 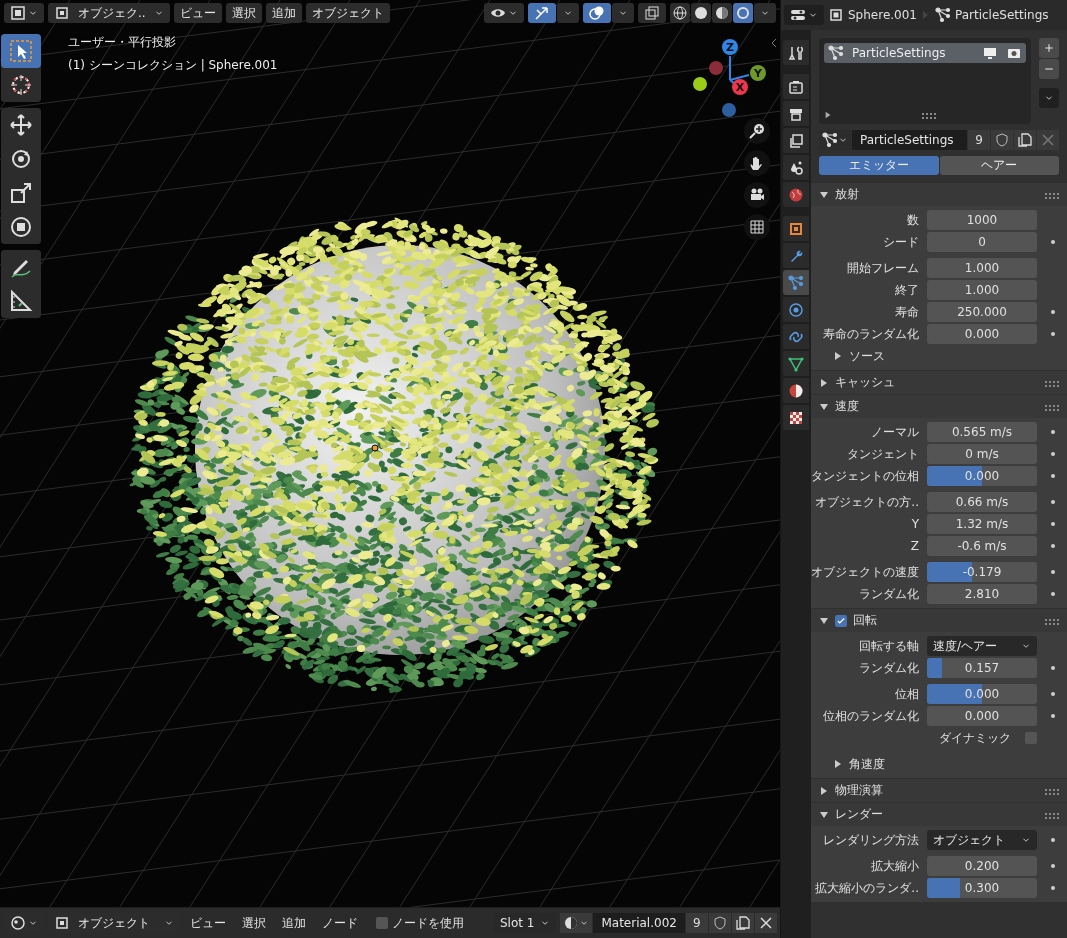 I want to click on tool-button, so click(x=21, y=51).